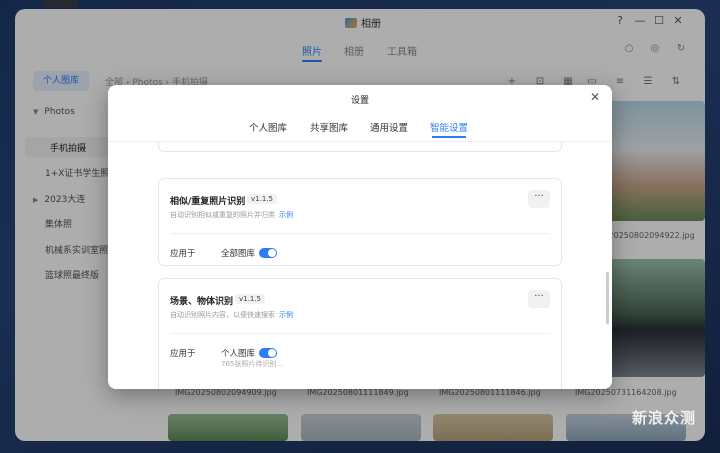 The width and height of the screenshot is (720, 453). I want to click on dialog-title: 设置, so click(359, 101).